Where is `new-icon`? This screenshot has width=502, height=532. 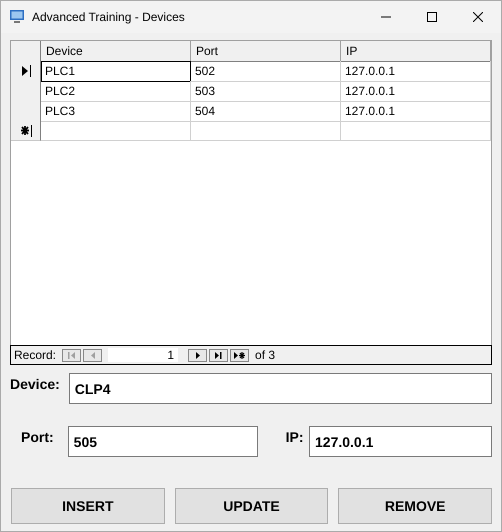
new-icon is located at coordinates (240, 355).